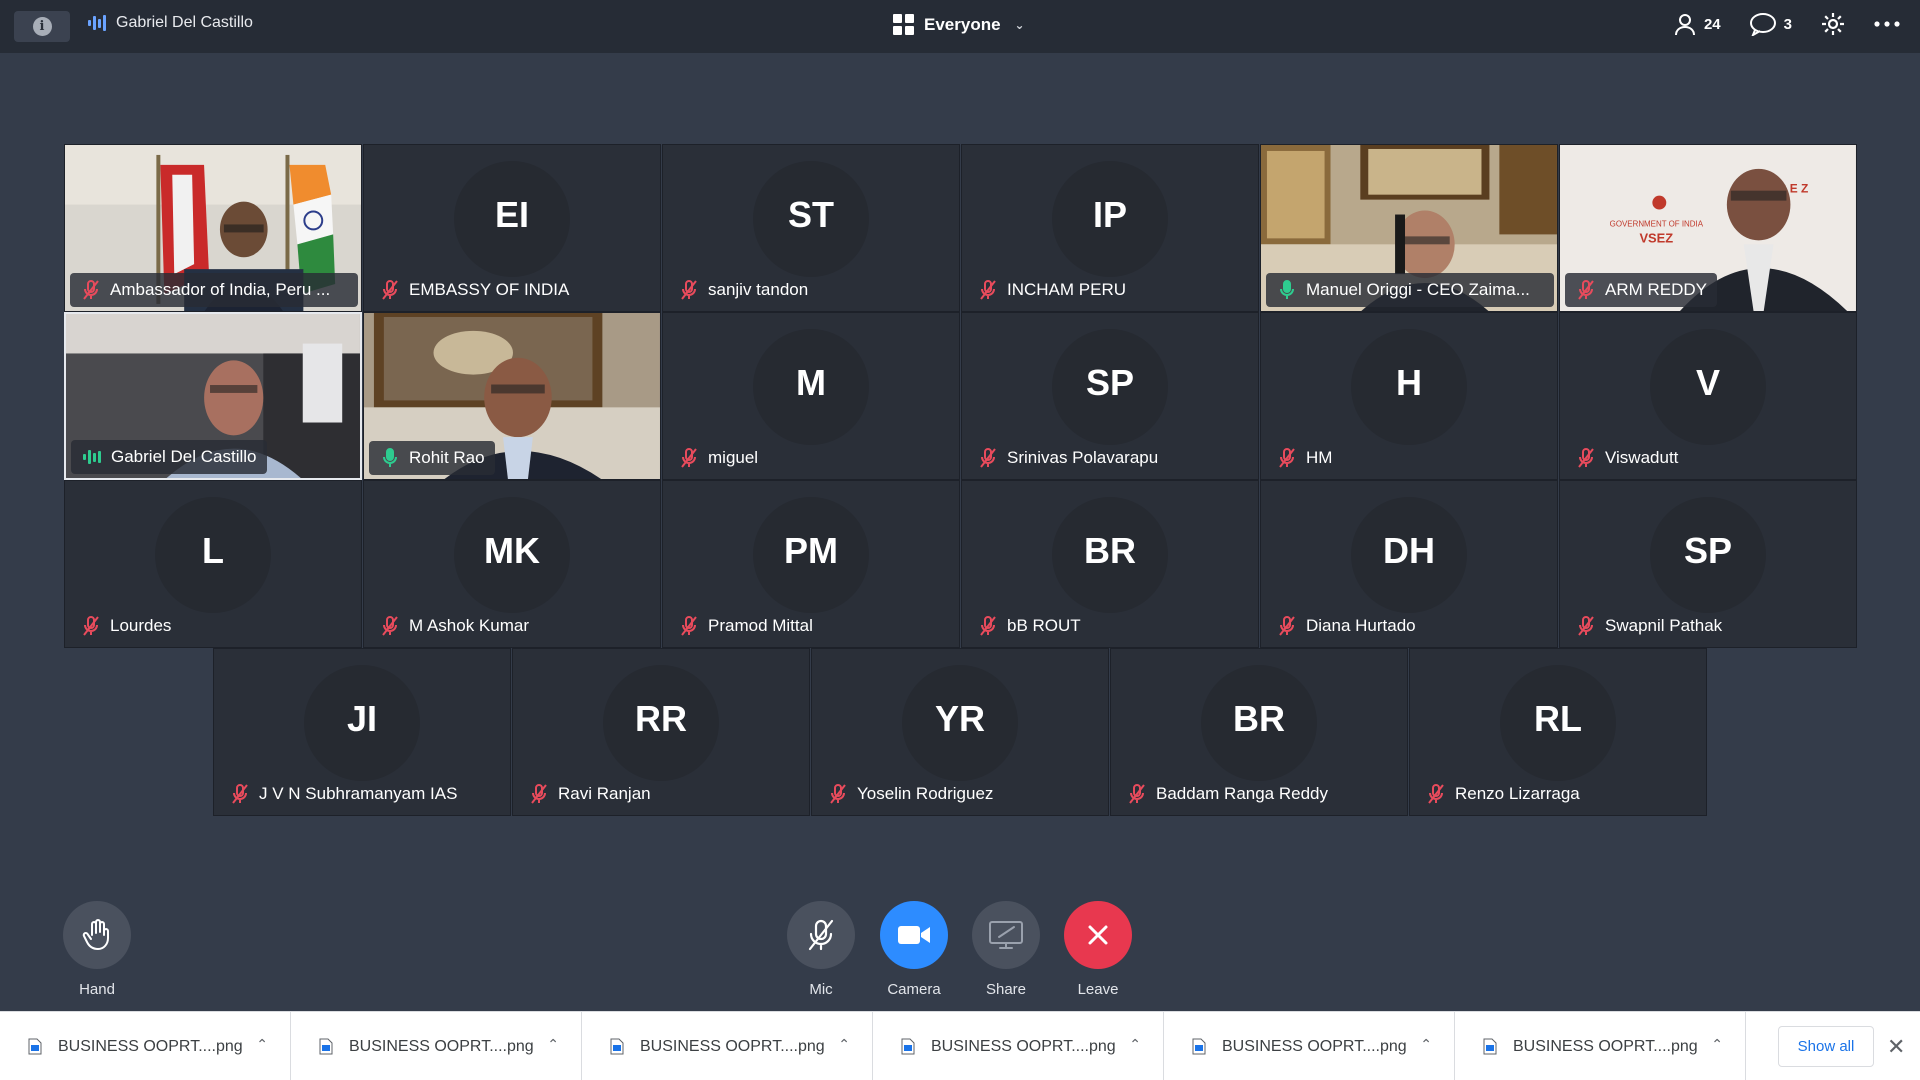  I want to click on participant-tile: BR Baddam Ranga Reddy, so click(1259, 732).